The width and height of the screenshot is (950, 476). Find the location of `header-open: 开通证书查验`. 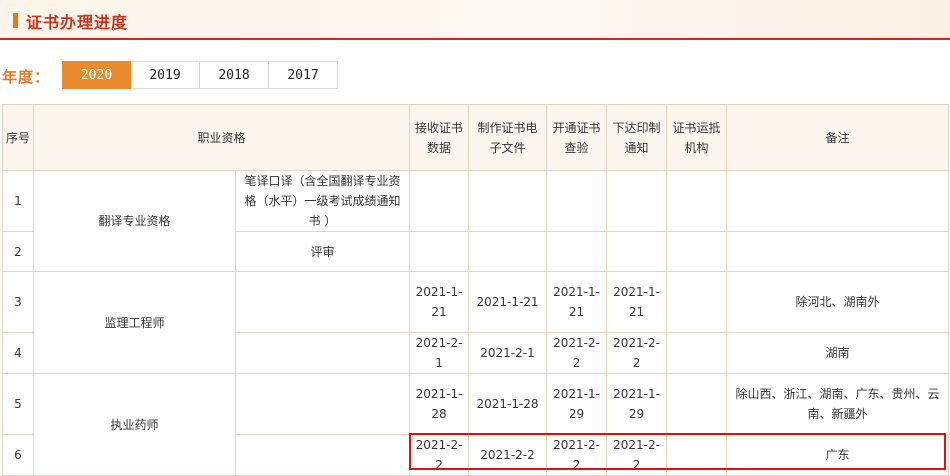

header-open: 开通证书查验 is located at coordinates (577, 137).